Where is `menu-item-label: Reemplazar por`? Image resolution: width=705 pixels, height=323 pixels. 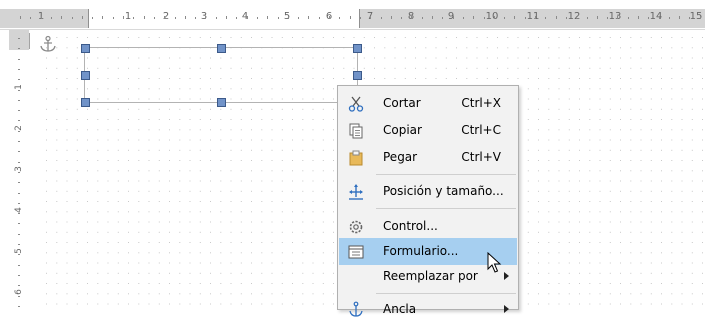
menu-item-label: Reemplazar por is located at coordinates (430, 276).